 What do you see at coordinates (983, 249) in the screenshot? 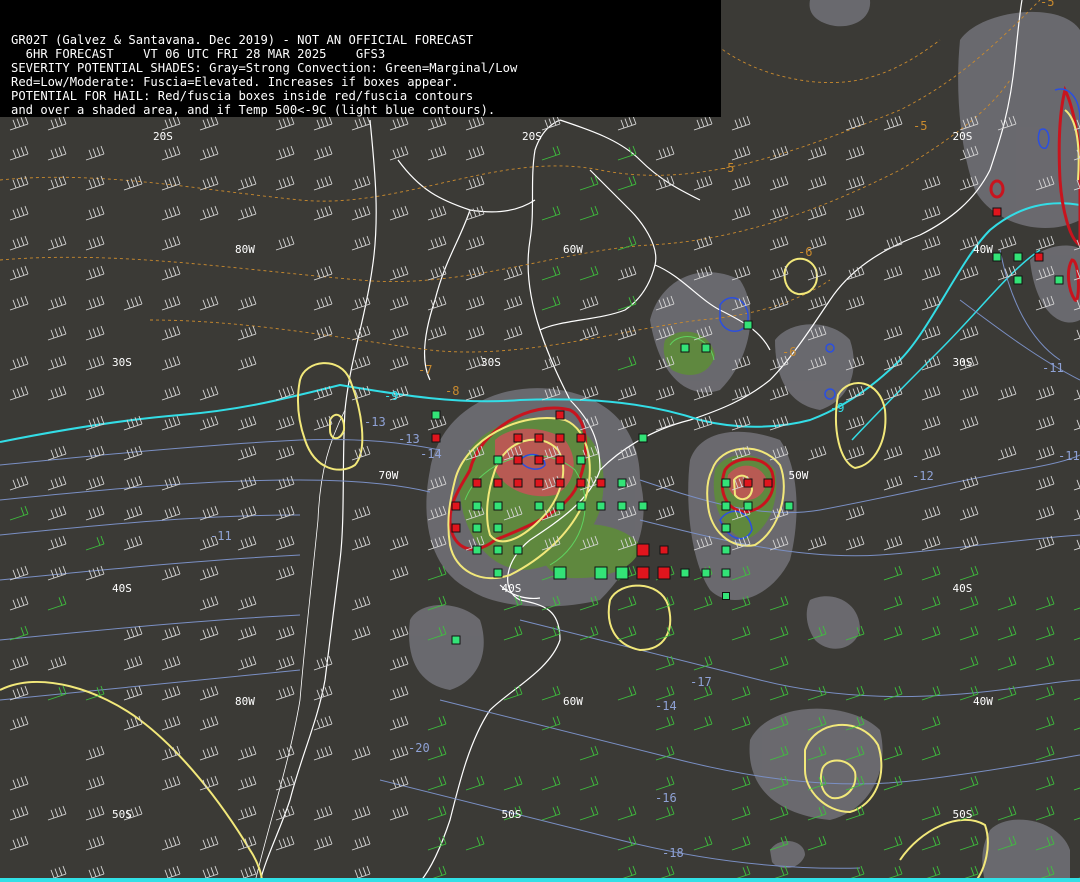
I see `grid-label-6: 40W` at bounding box center [983, 249].